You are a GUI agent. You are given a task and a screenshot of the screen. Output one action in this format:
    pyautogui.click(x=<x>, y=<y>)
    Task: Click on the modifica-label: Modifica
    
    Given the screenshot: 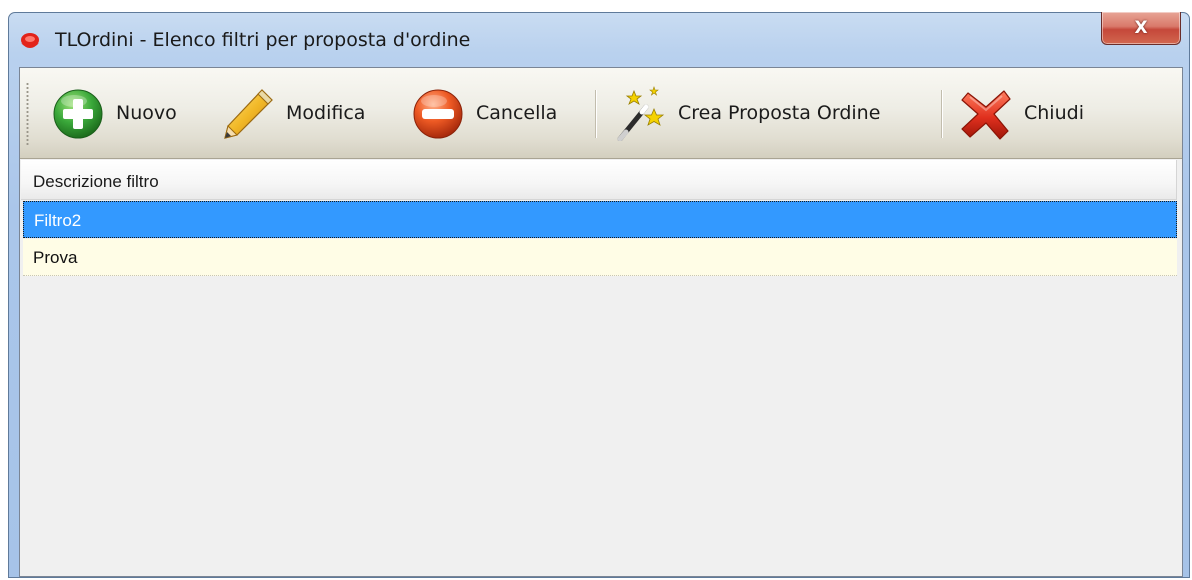 What is the action you would take?
    pyautogui.click(x=326, y=113)
    